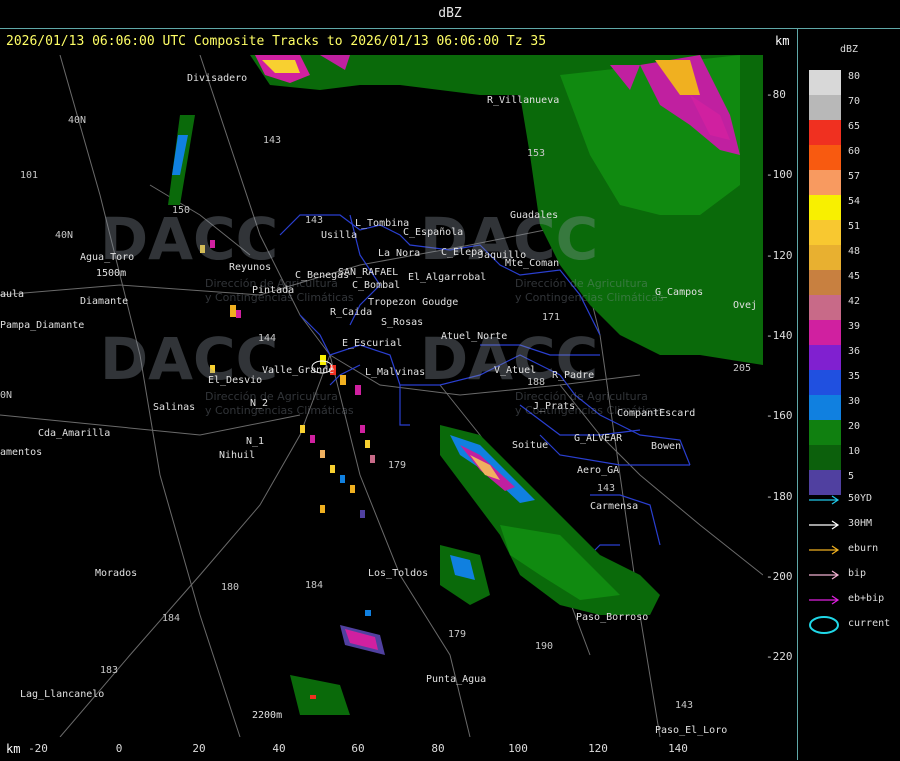  What do you see at coordinates (413, 302) in the screenshot?
I see `place-label: Tropezon Goudge` at bounding box center [413, 302].